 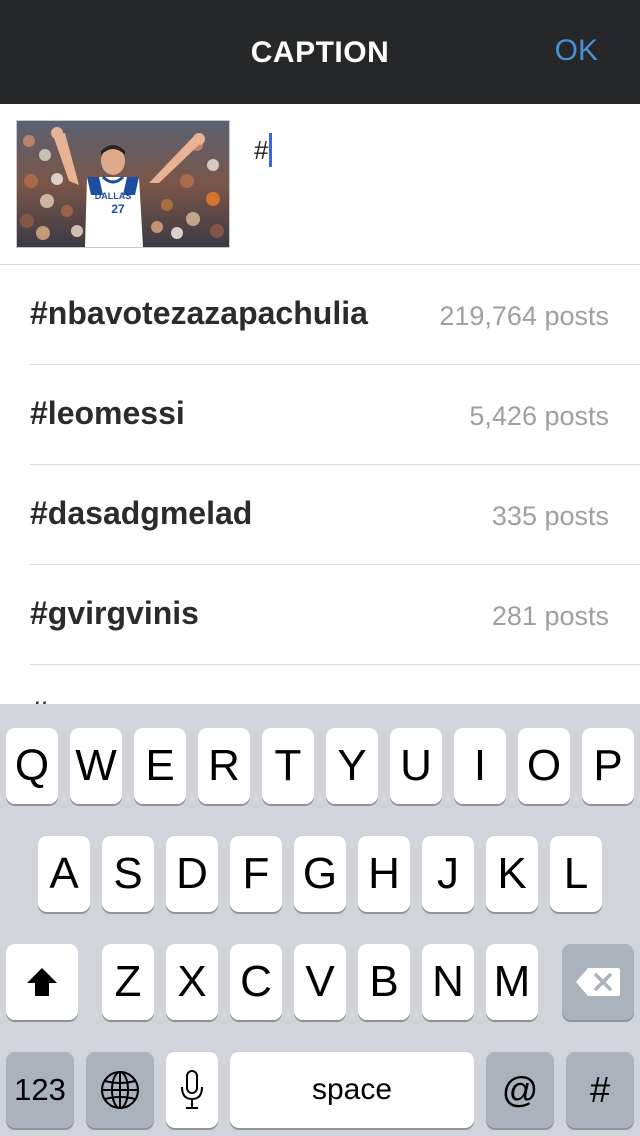 I want to click on numbers-key: 123, so click(x=40, y=1090).